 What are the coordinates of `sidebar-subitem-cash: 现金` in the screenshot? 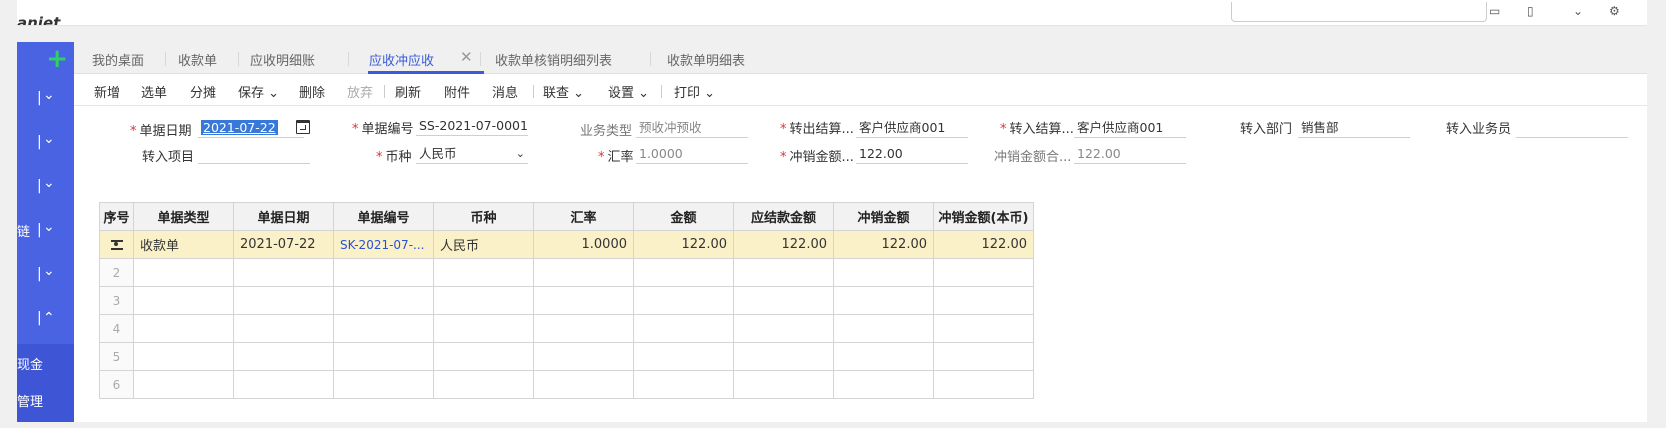 It's located at (30, 363).